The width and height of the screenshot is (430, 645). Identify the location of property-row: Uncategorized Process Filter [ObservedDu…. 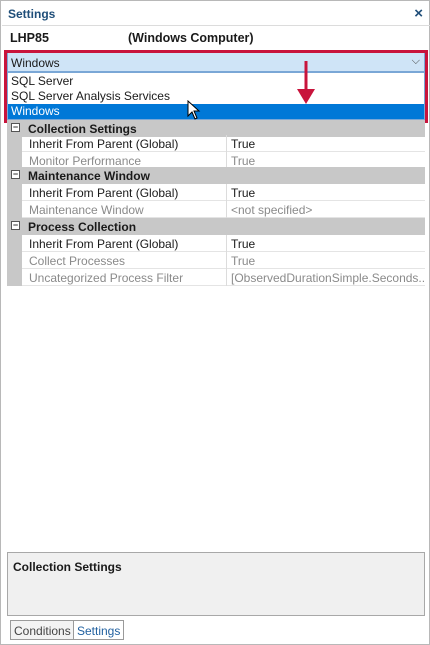
(216, 277).